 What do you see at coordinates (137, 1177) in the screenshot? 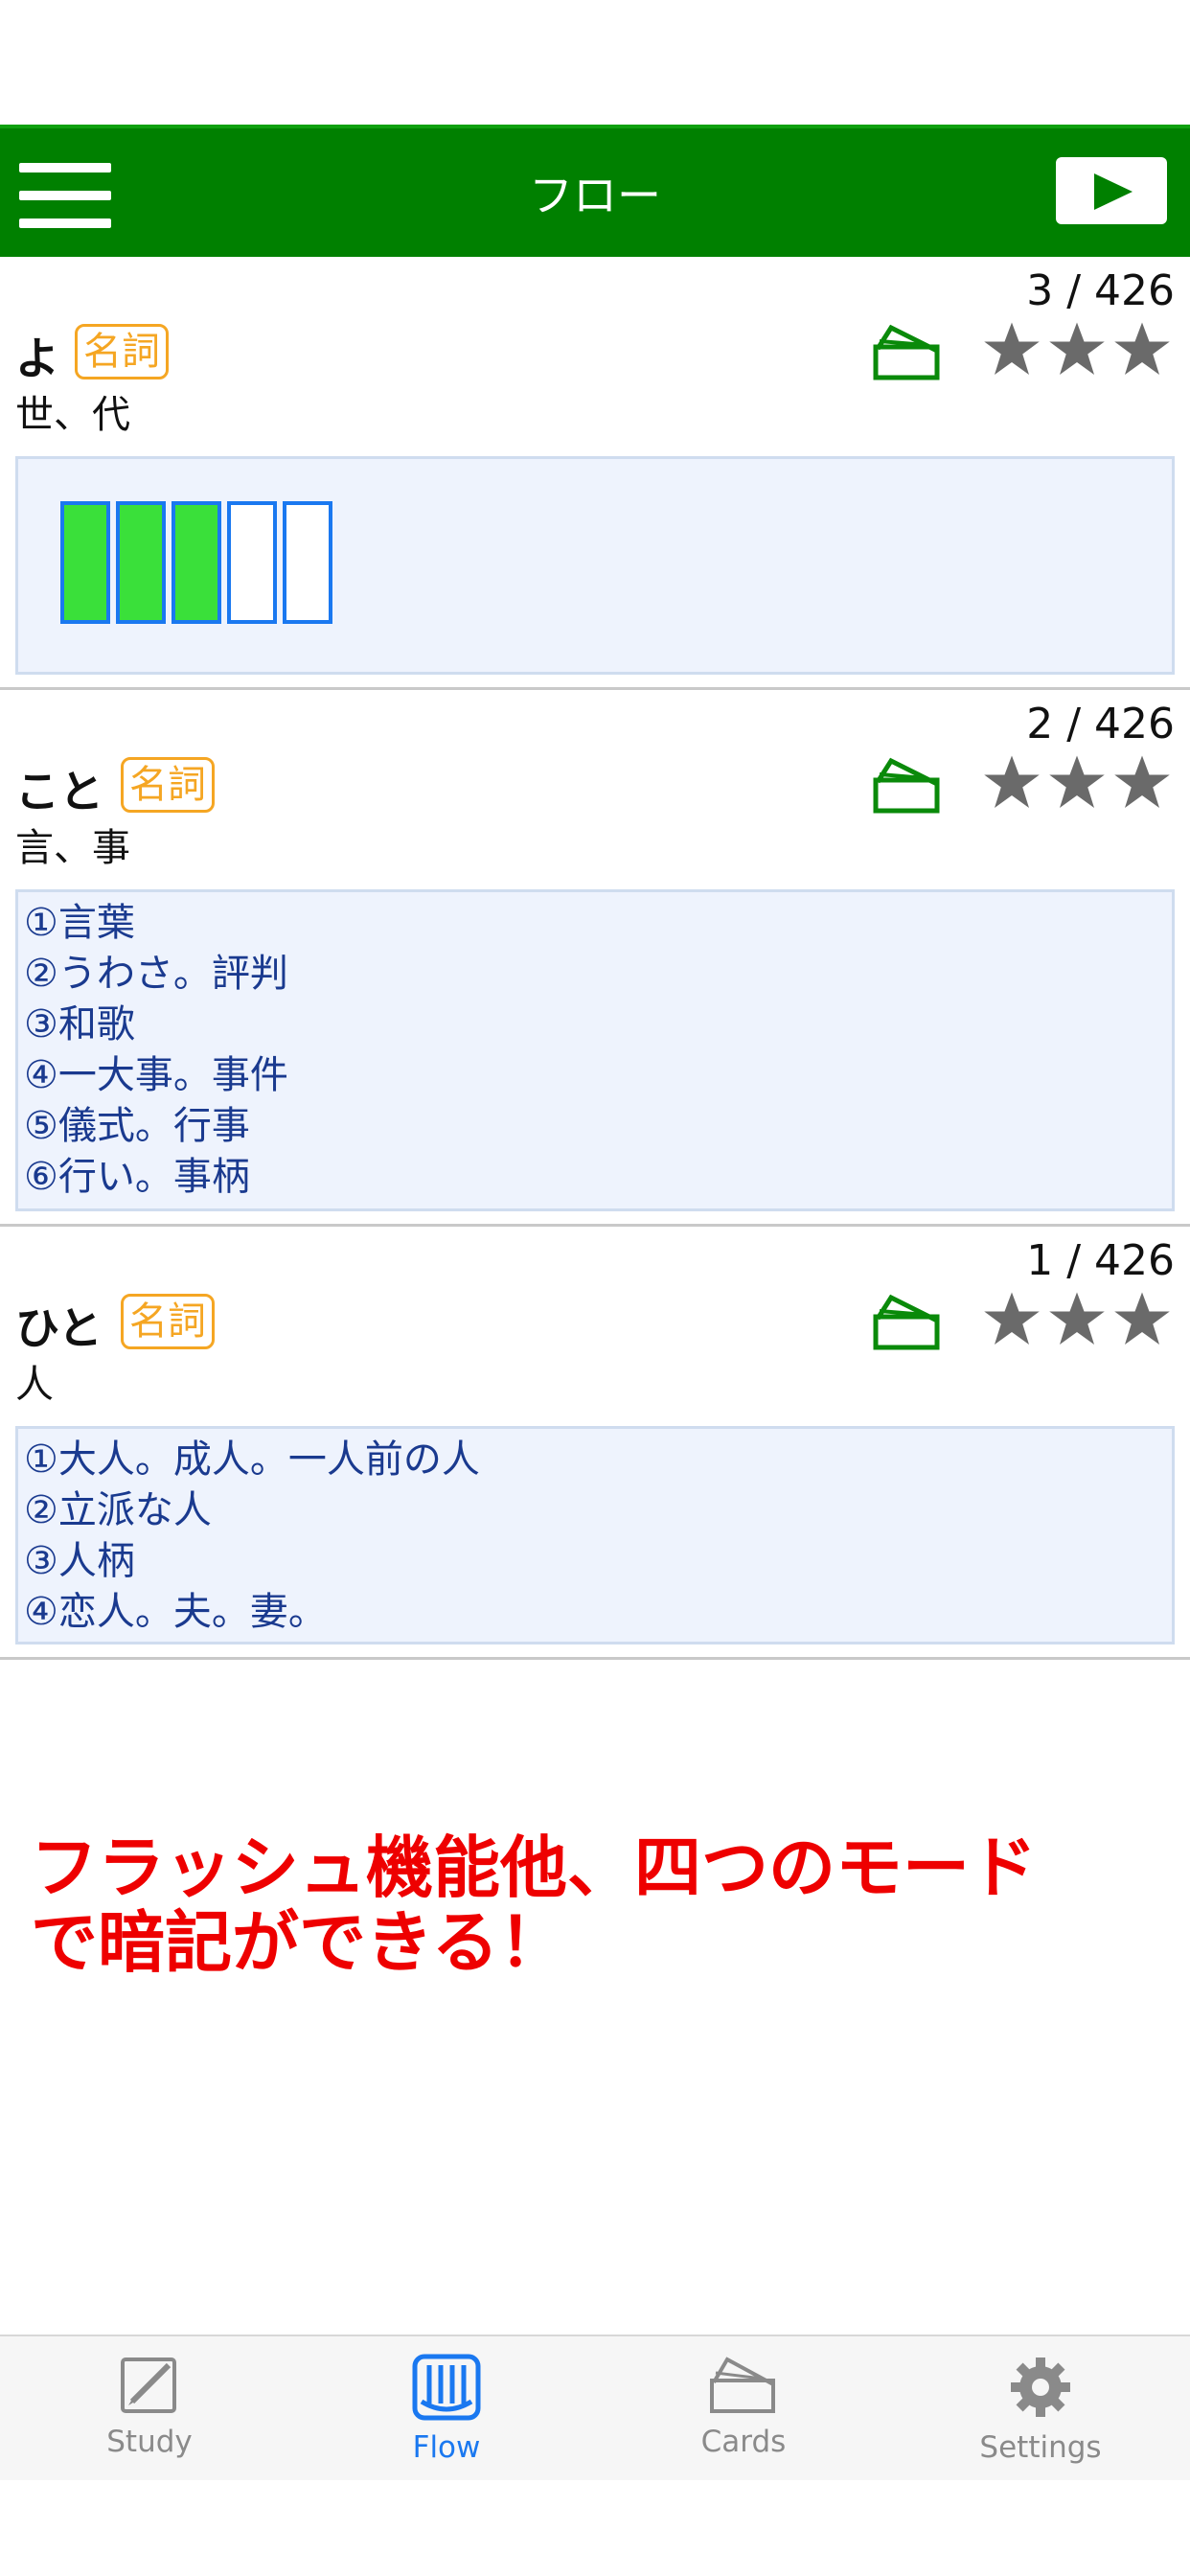
I see `definition-item: ⑥行い。事柄` at bounding box center [137, 1177].